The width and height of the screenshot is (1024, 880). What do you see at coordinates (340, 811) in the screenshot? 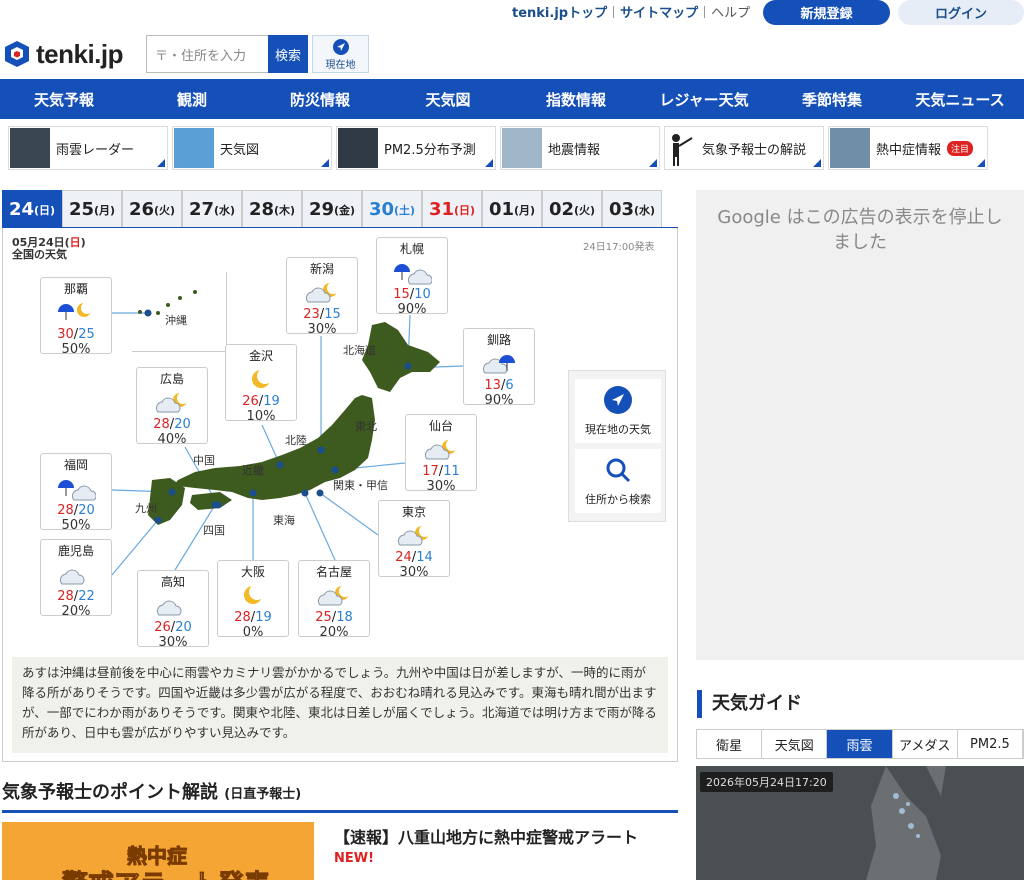
I see `expert-divider` at bounding box center [340, 811].